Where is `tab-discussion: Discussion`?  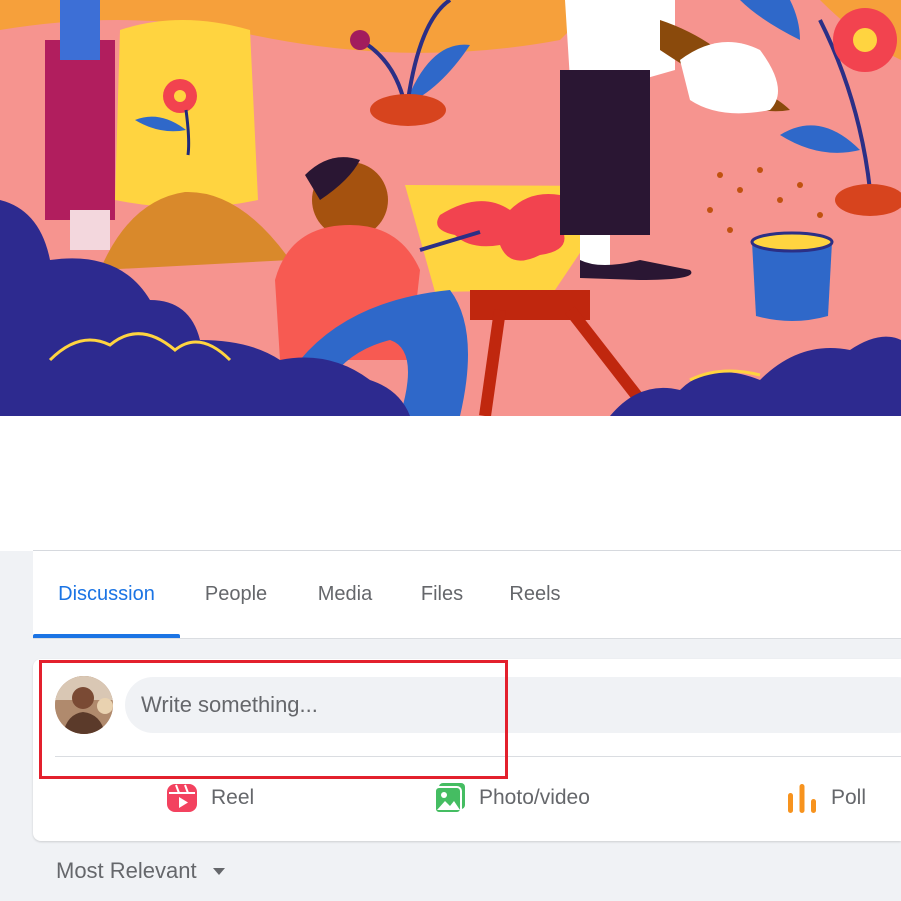 tab-discussion: Discussion is located at coordinates (106, 594).